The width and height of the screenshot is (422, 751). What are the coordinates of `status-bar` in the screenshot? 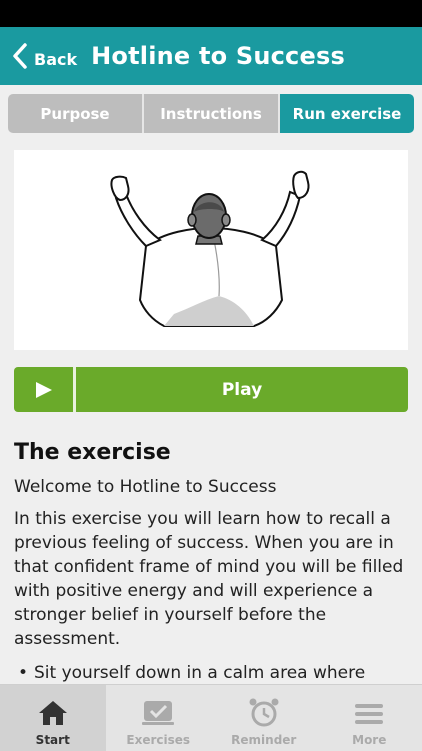 It's located at (211, 13).